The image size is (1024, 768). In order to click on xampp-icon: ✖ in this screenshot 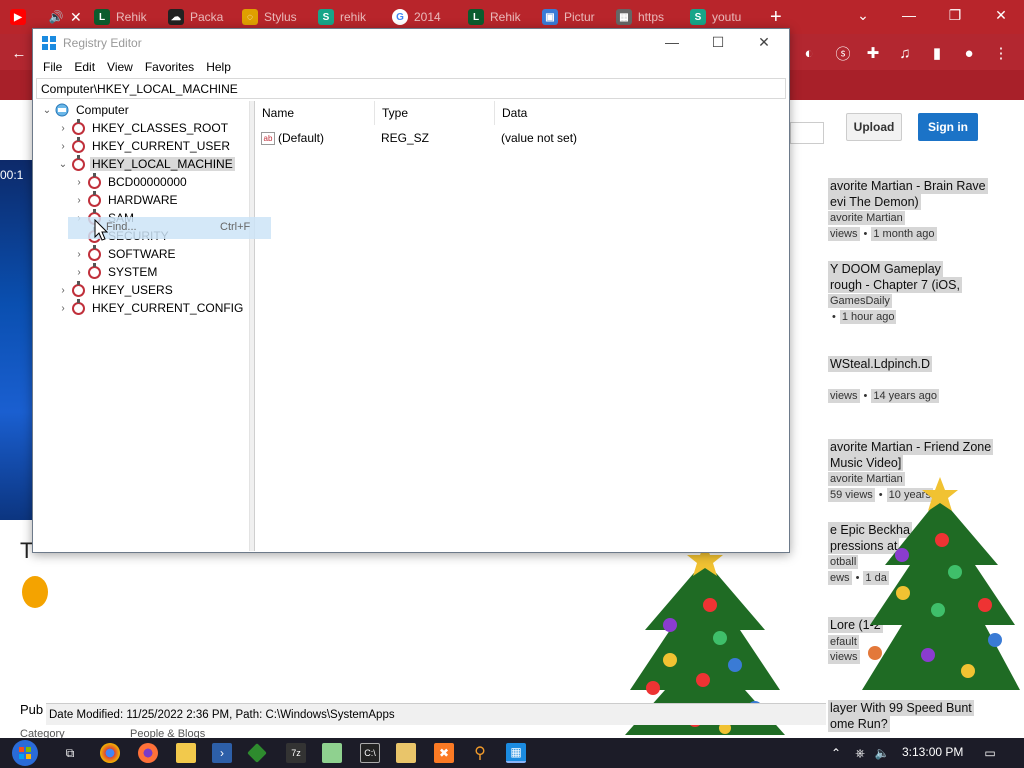, I will do `click(444, 753)`.